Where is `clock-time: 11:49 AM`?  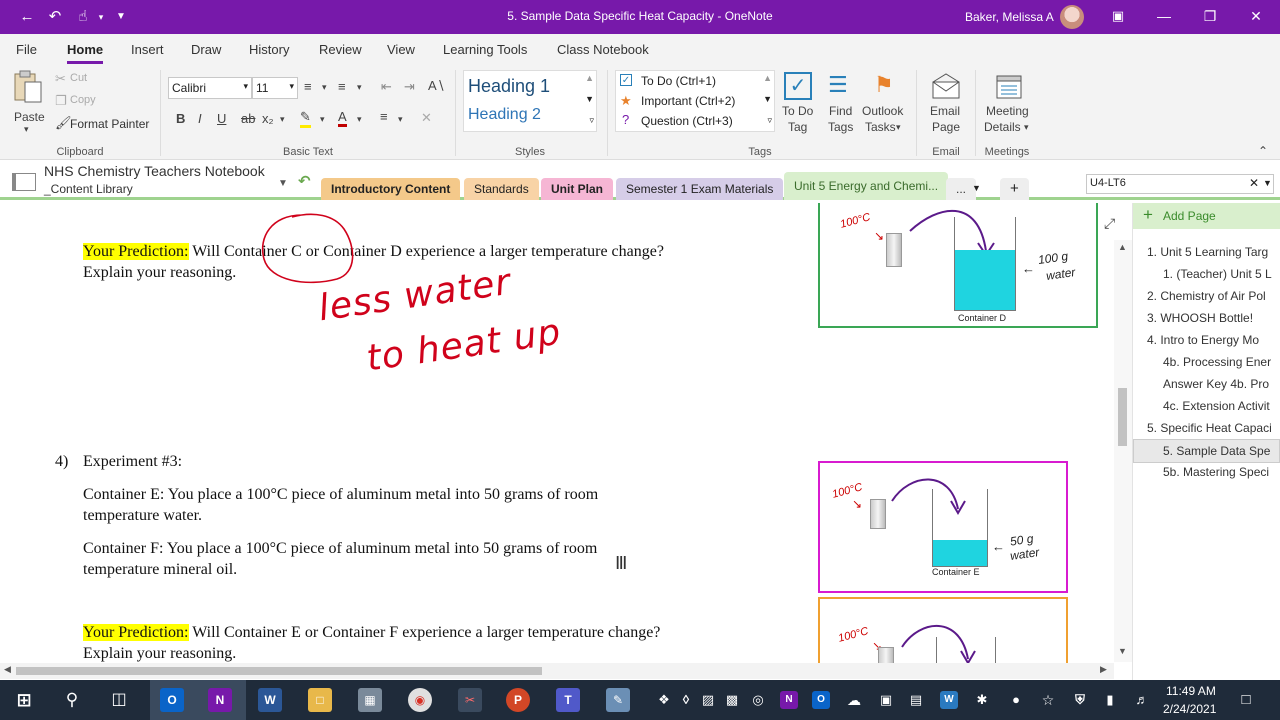 clock-time: 11:49 AM is located at coordinates (1191, 691).